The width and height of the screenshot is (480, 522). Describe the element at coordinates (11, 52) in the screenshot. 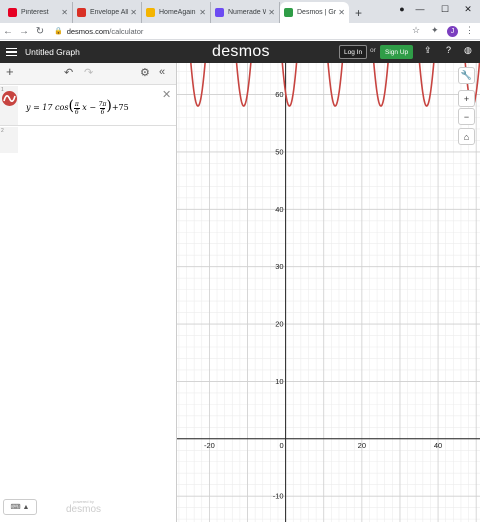

I see `hamburger-menu-icon` at that location.